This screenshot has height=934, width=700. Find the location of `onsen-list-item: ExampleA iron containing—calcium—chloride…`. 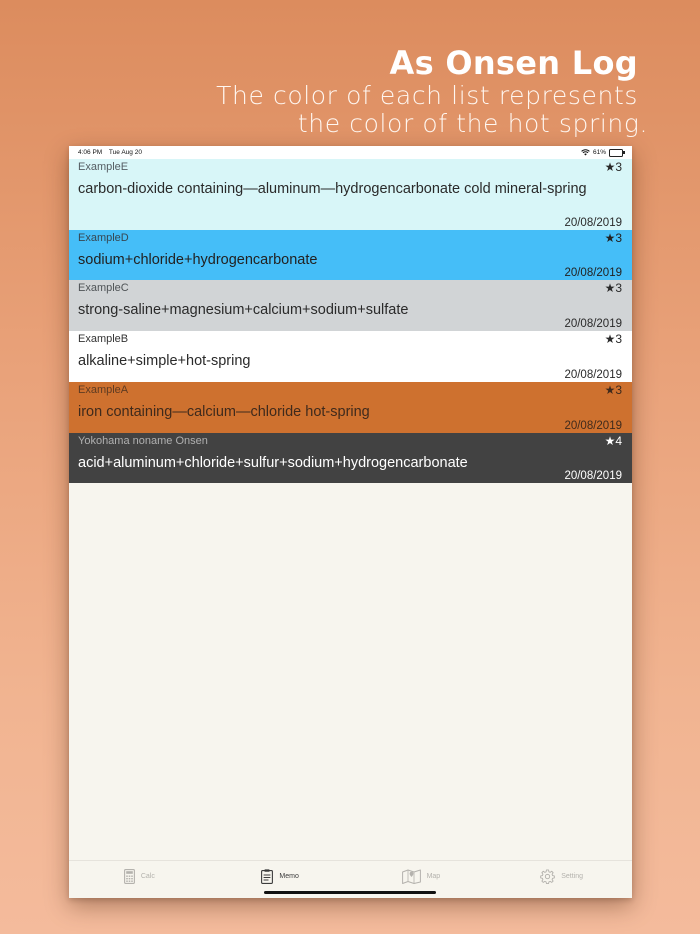

onsen-list-item: ExampleA iron containing—calcium—chloride… is located at coordinates (350, 407).